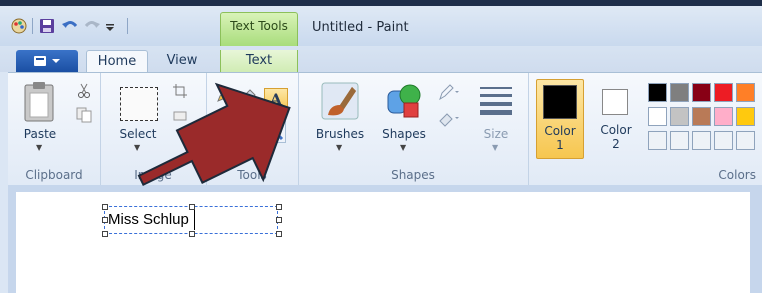 The width and height of the screenshot is (762, 293). What do you see at coordinates (645, 129) in the screenshot?
I see `group-colors: Color 1 Color 2 Colors` at bounding box center [645, 129].